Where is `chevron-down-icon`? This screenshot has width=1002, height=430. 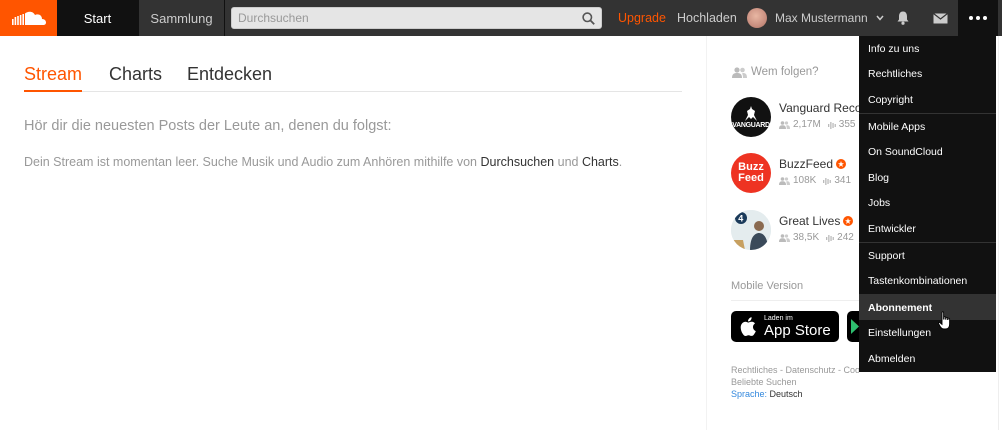 chevron-down-icon is located at coordinates (880, 18).